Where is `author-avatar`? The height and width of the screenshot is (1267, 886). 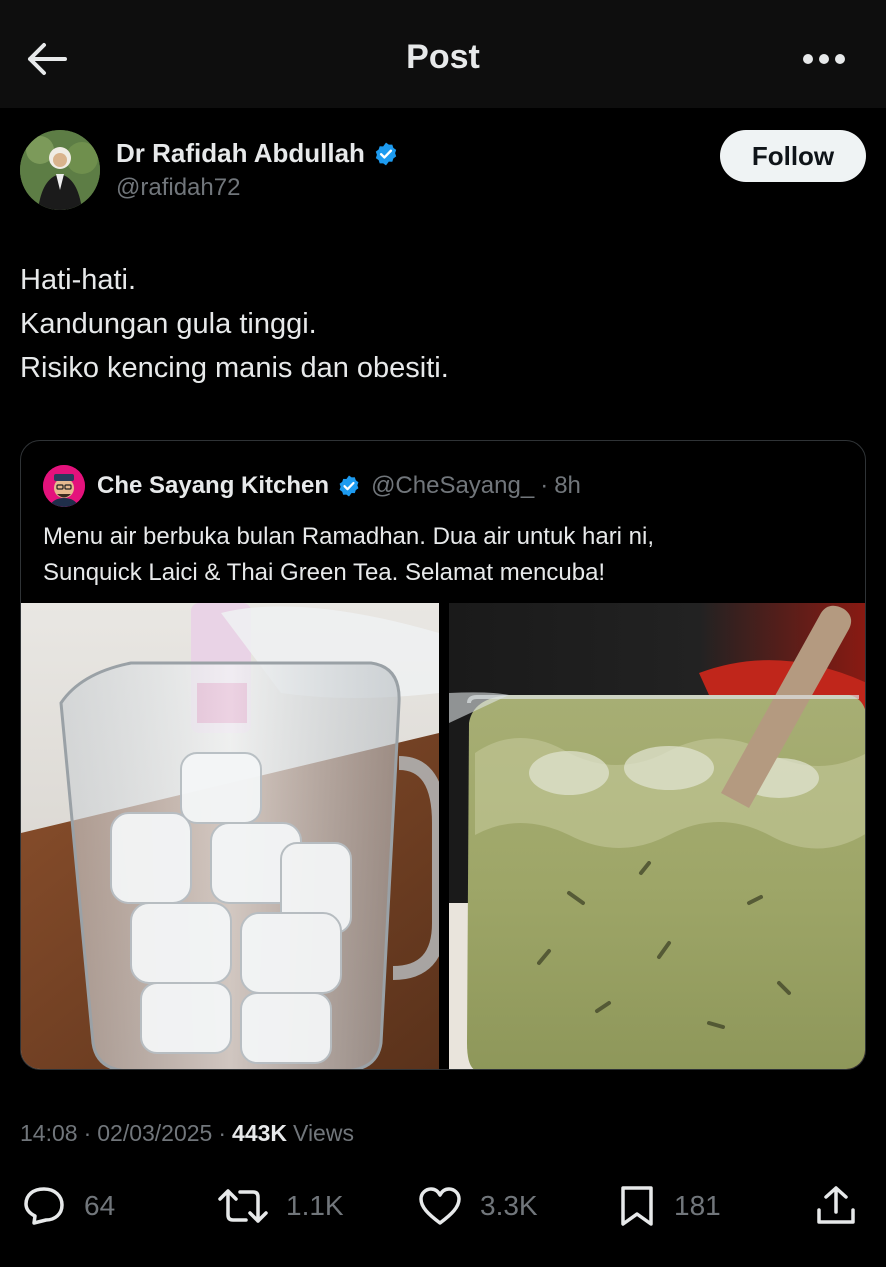
author-avatar is located at coordinates (60, 170).